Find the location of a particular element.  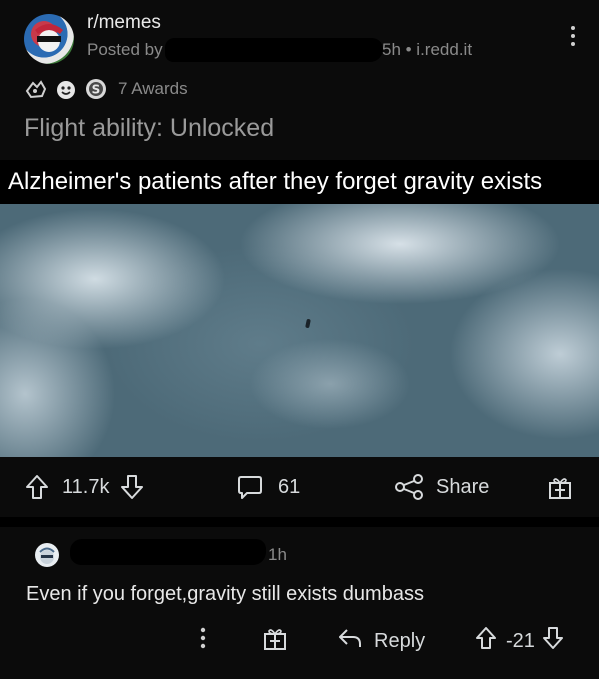

section-divider is located at coordinates (299, 522).